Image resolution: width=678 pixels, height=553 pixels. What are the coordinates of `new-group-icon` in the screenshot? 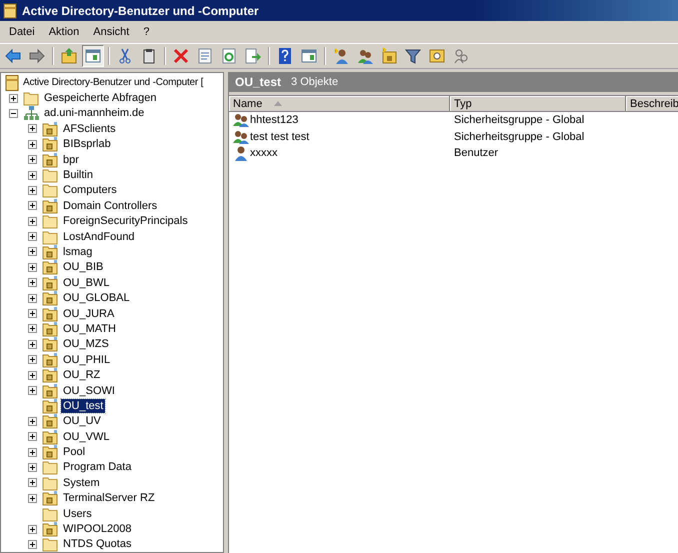 It's located at (365, 56).